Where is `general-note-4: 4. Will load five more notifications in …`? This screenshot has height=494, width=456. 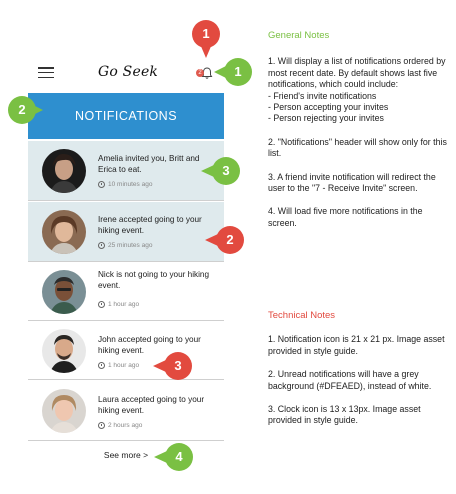 general-note-4: 4. Will load five more notifications in … is located at coordinates (345, 217).